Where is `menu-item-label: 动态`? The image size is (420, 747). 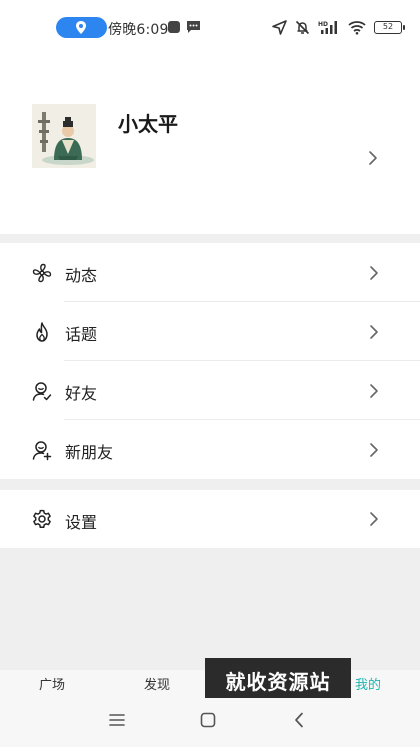
menu-item-label: 动态 is located at coordinates (81, 275).